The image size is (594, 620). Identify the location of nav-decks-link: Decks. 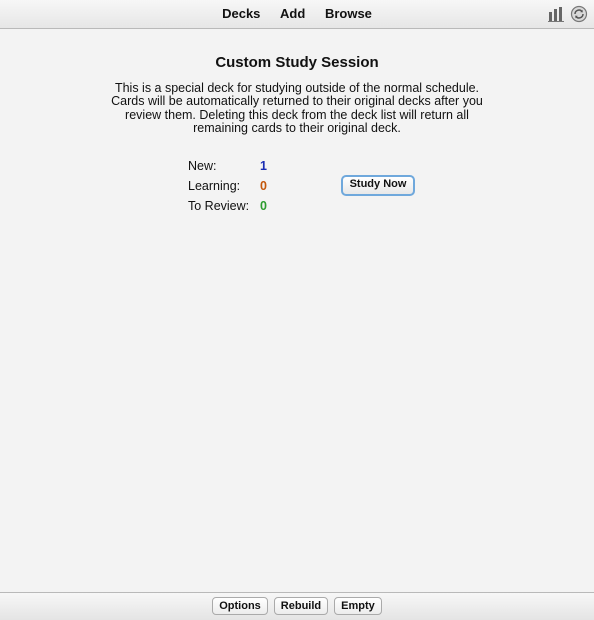
(241, 13).